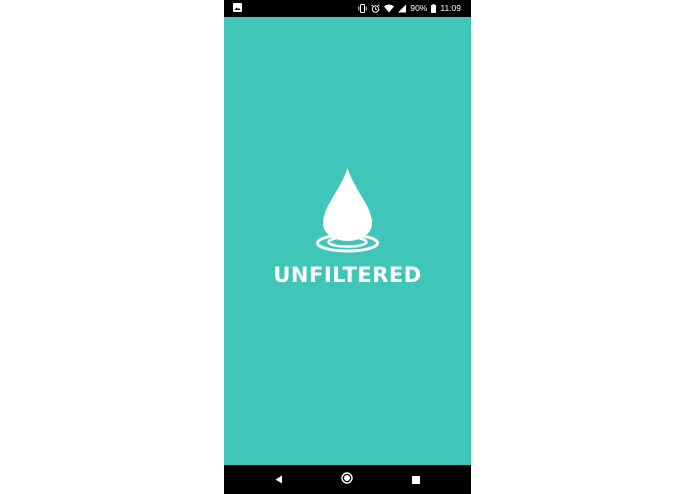  What do you see at coordinates (347, 275) in the screenshot?
I see `app-name: UNFILTERED` at bounding box center [347, 275].